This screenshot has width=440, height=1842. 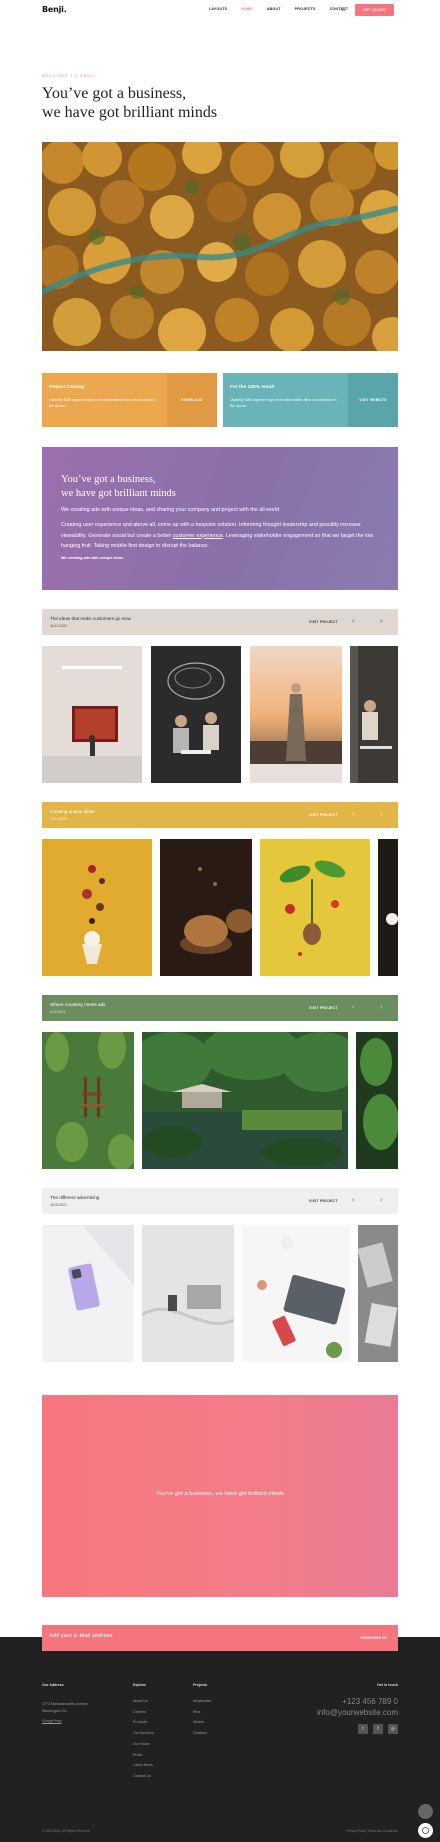 I want to click on customer-experience-link: customer experience, so click(x=198, y=536).